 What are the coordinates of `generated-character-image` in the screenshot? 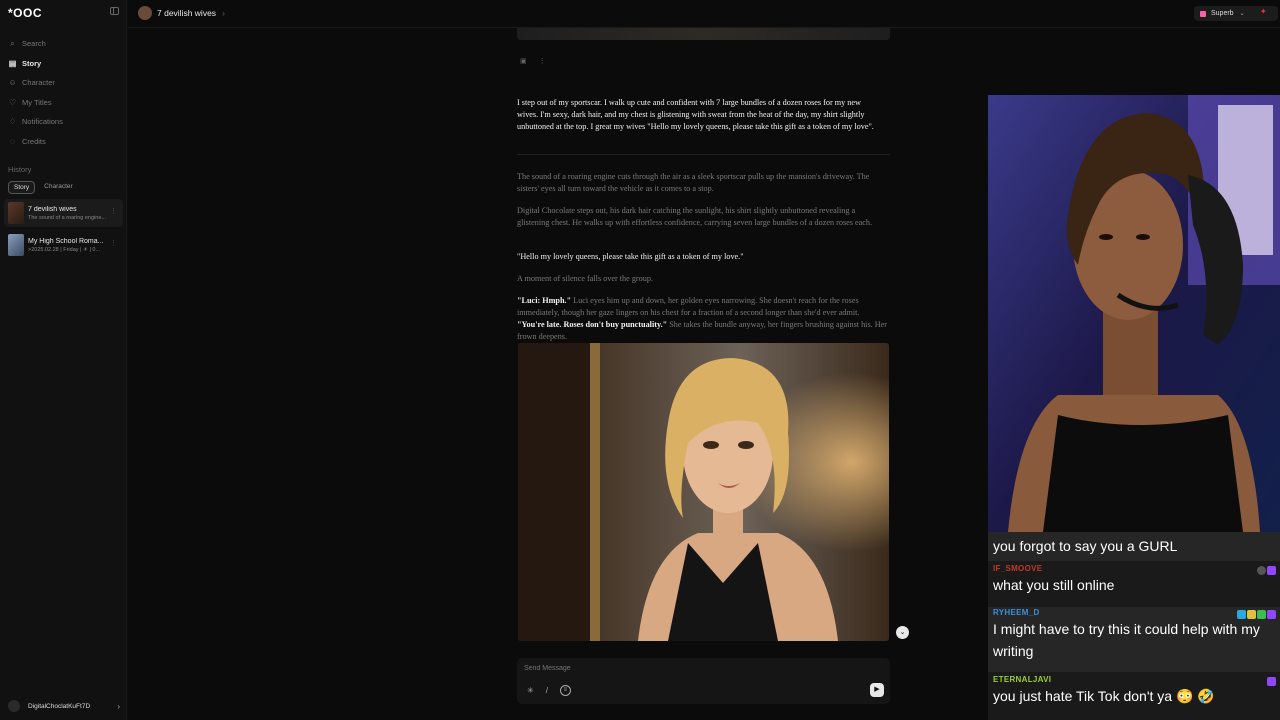 It's located at (703, 492).